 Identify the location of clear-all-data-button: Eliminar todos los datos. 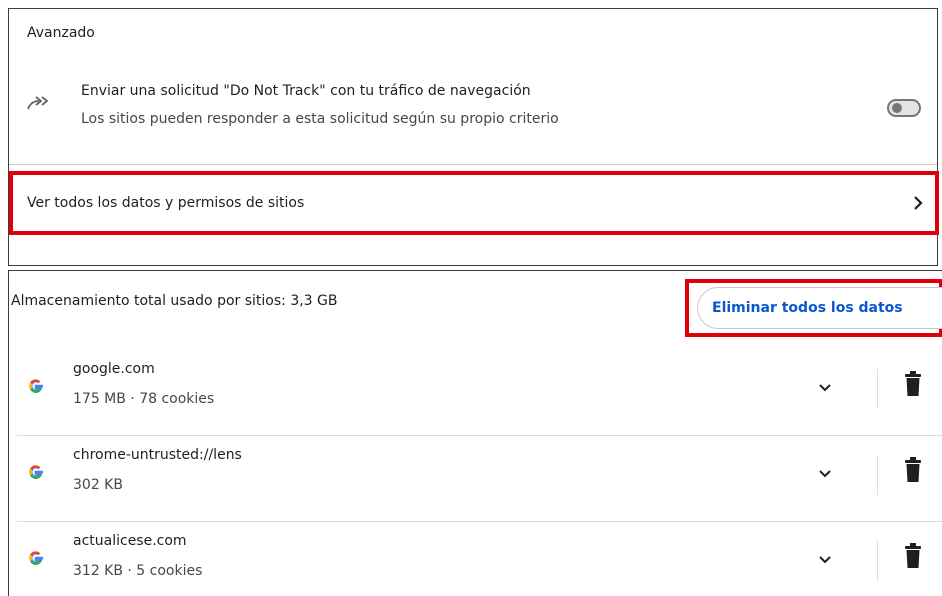
(819, 308).